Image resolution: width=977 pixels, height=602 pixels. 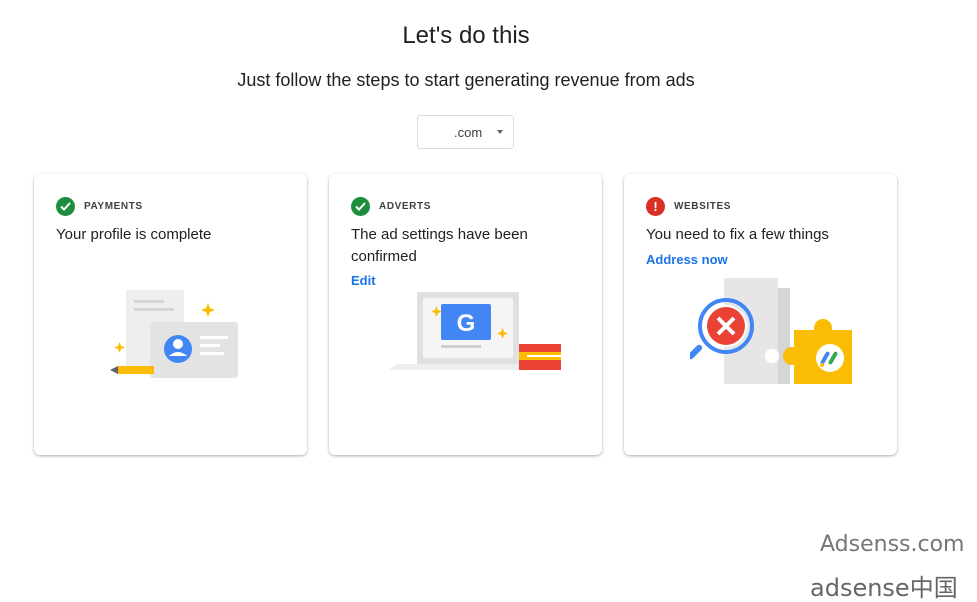 What do you see at coordinates (439, 245) in the screenshot?
I see `card-message: The ad settings have been confirmed` at bounding box center [439, 245].